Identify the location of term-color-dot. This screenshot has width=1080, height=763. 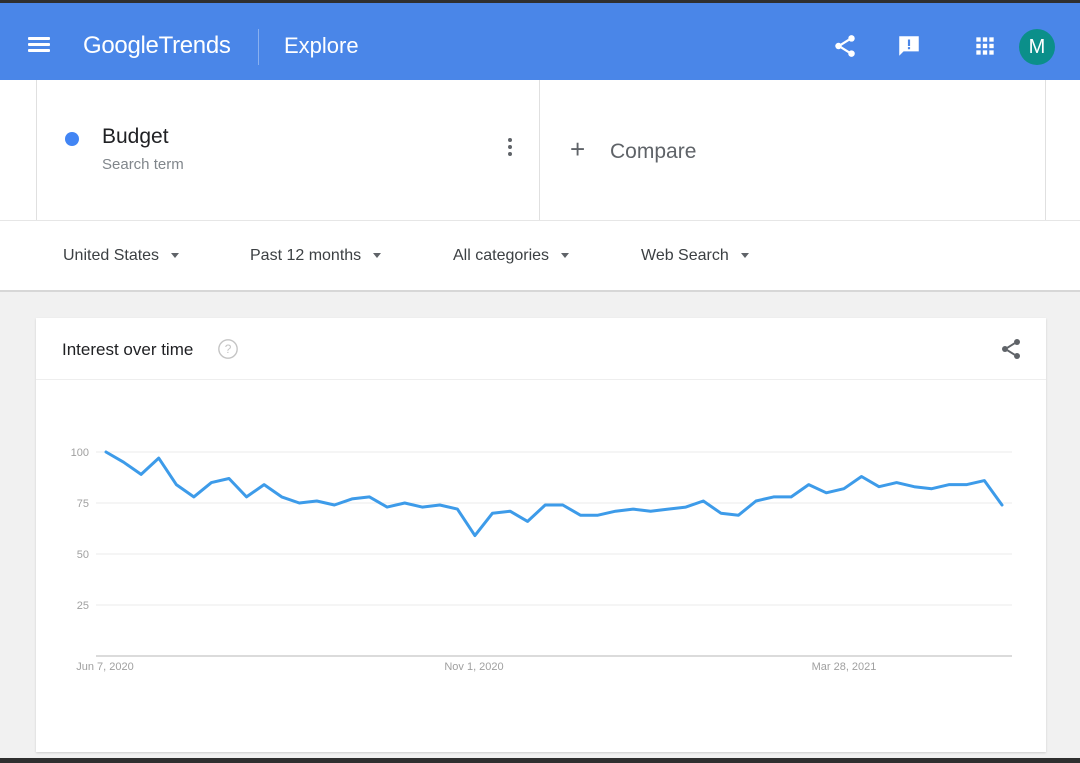
(72, 139).